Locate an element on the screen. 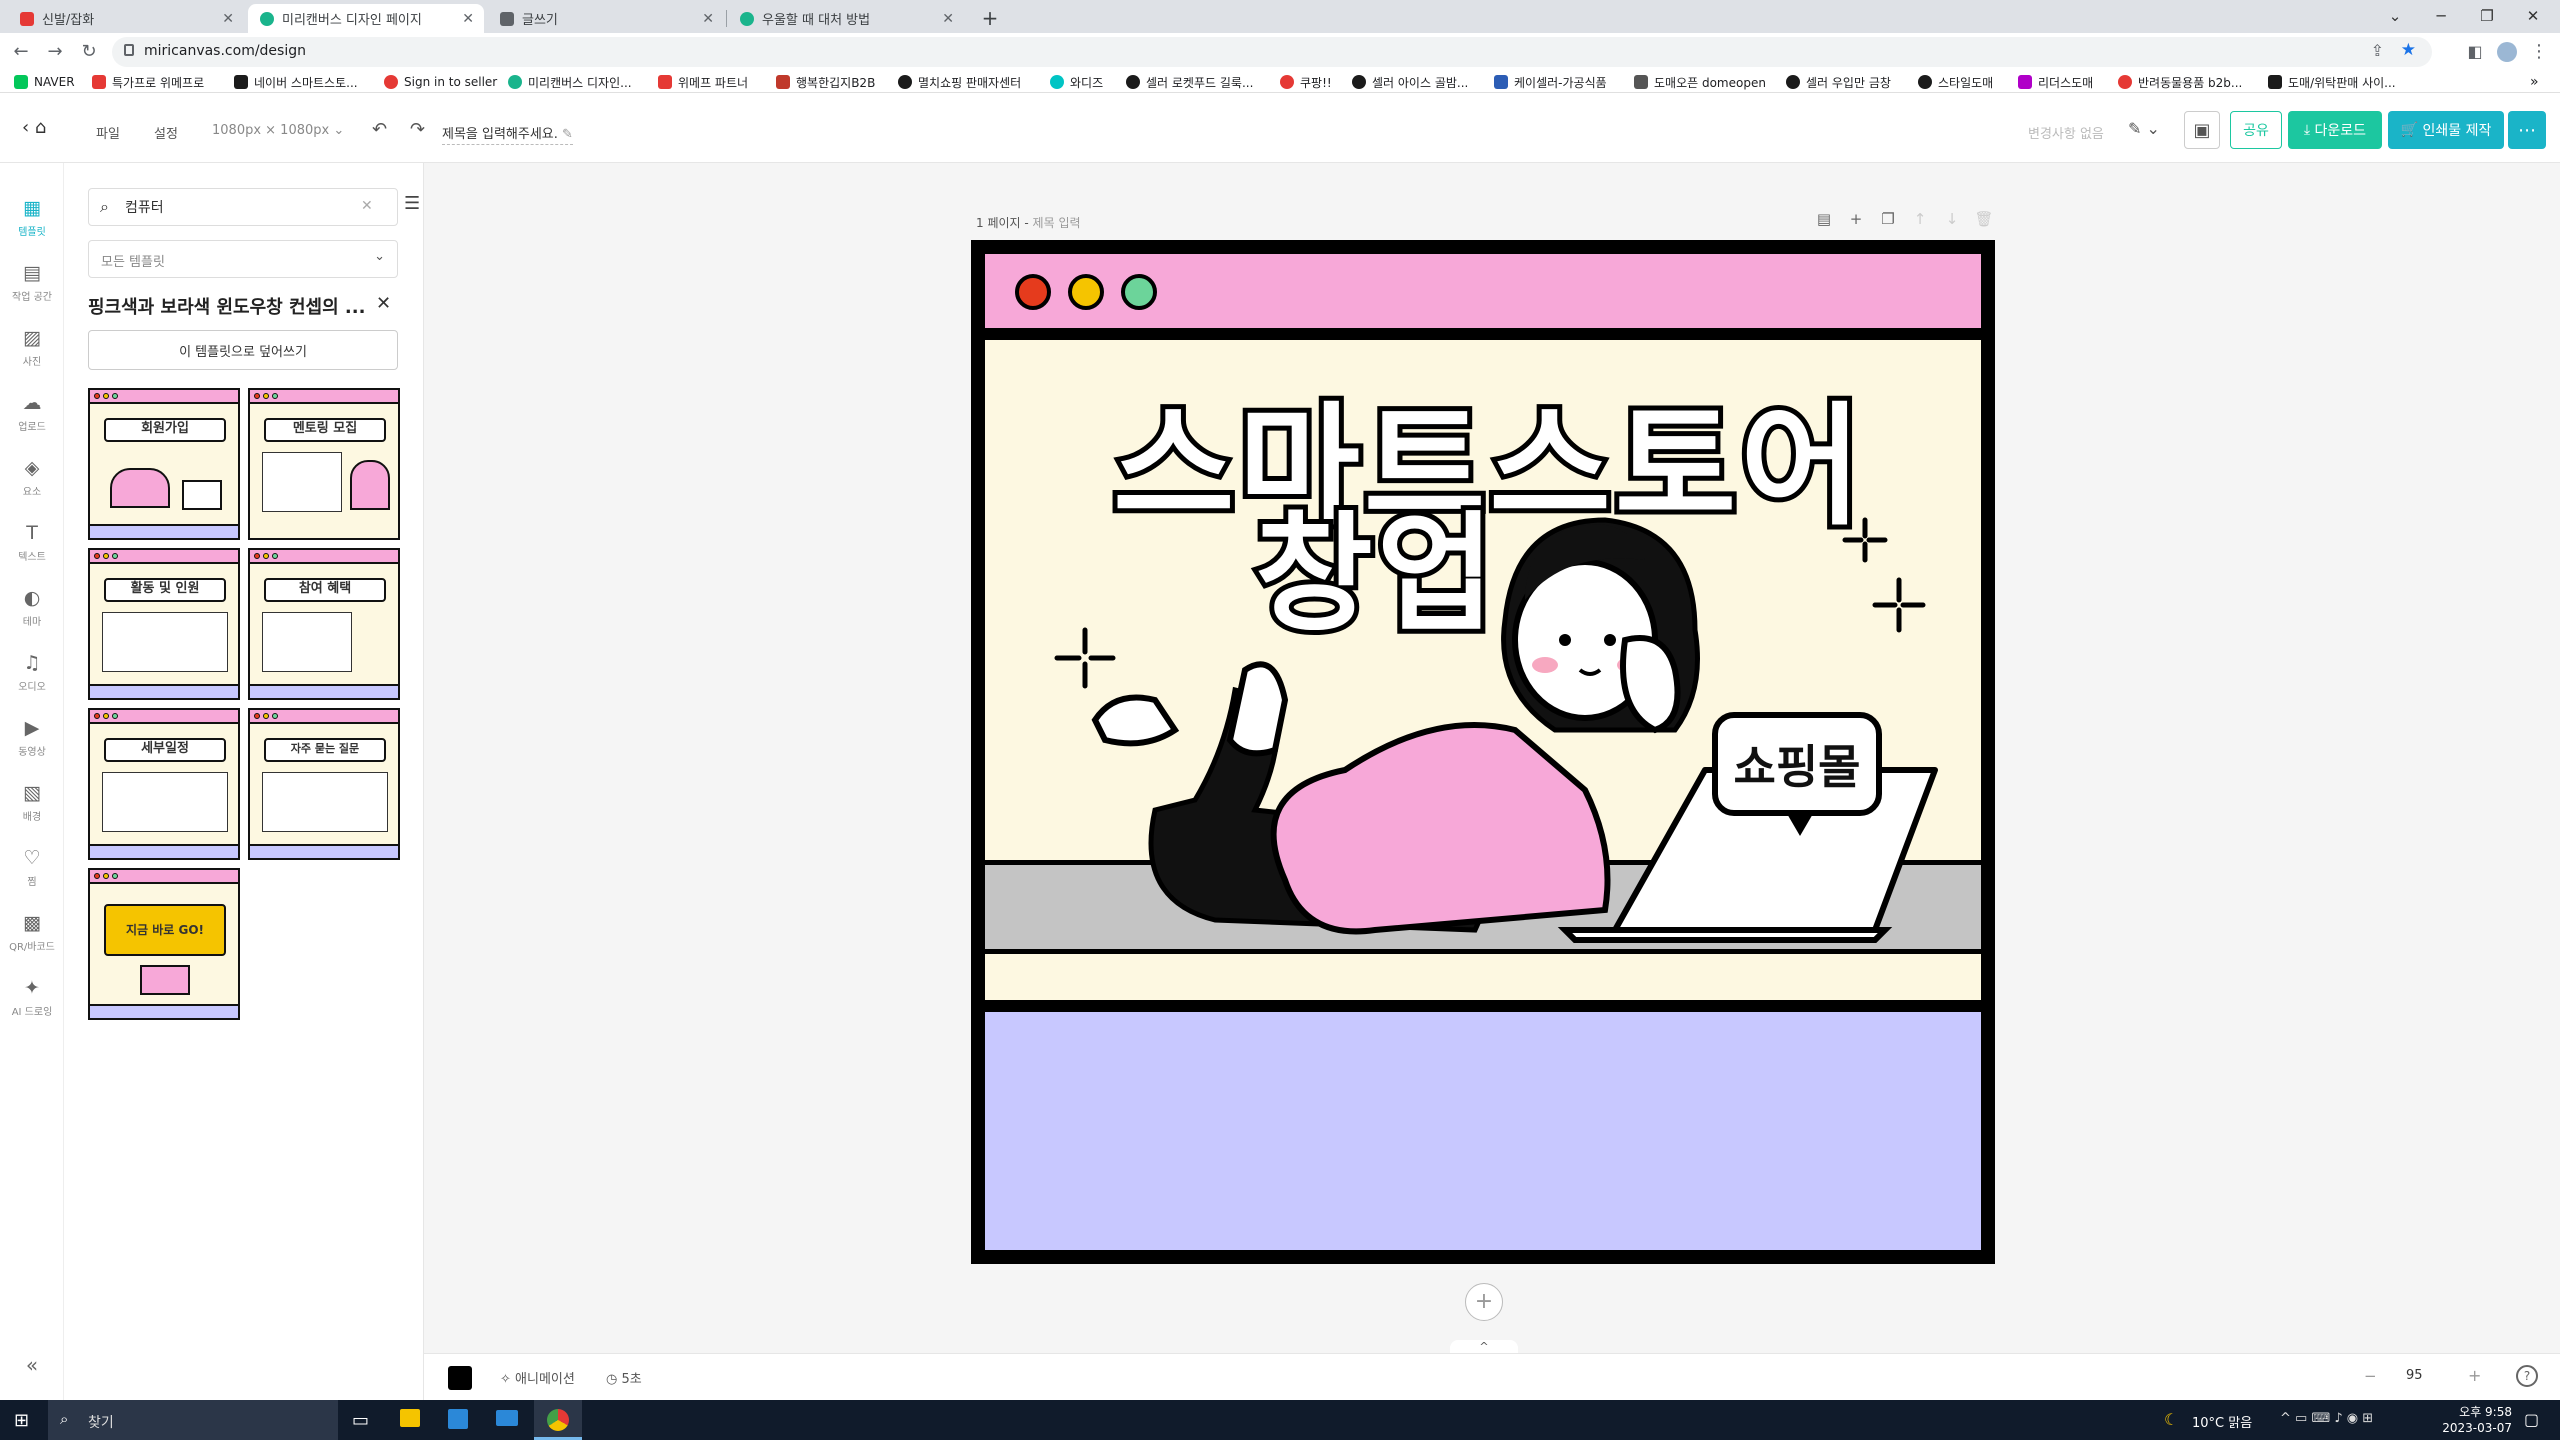 Image resolution: width=2560 pixels, height=1440 pixels. share-page-icon: ⇪ is located at coordinates (2377, 50).